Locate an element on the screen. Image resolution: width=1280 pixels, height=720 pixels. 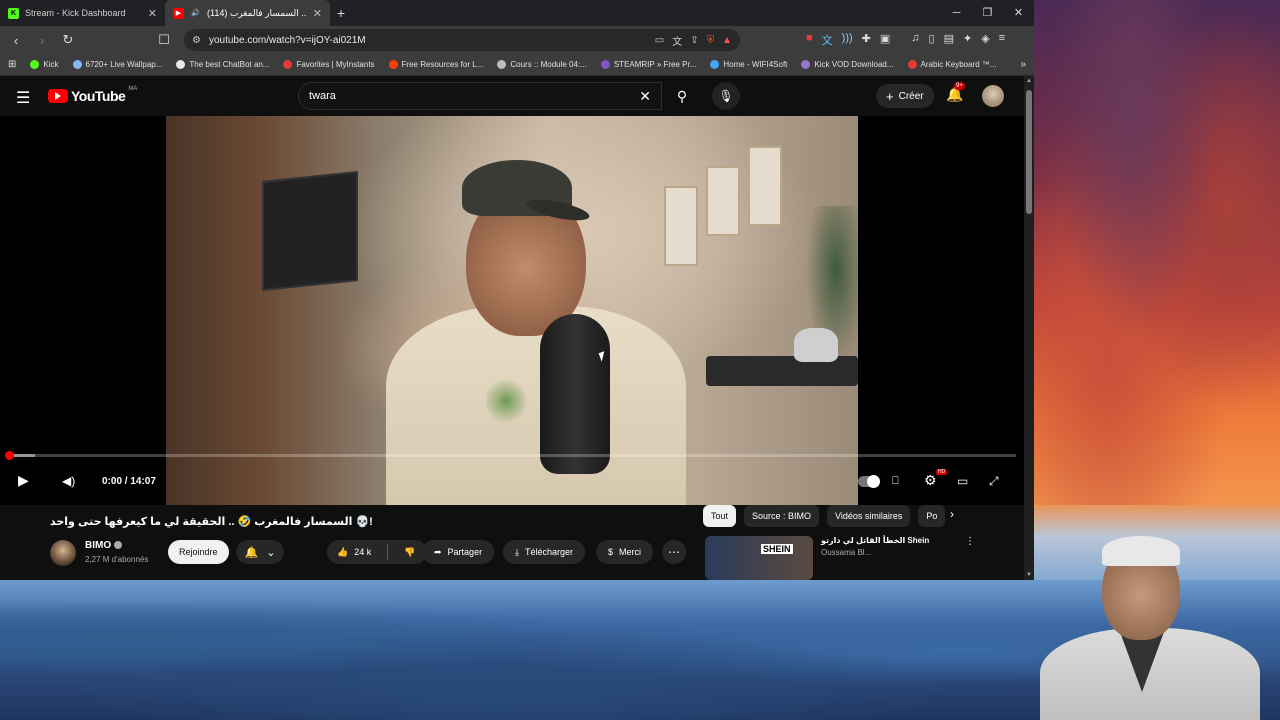
media-icon: ♫ is located at coordinates (915, 40).